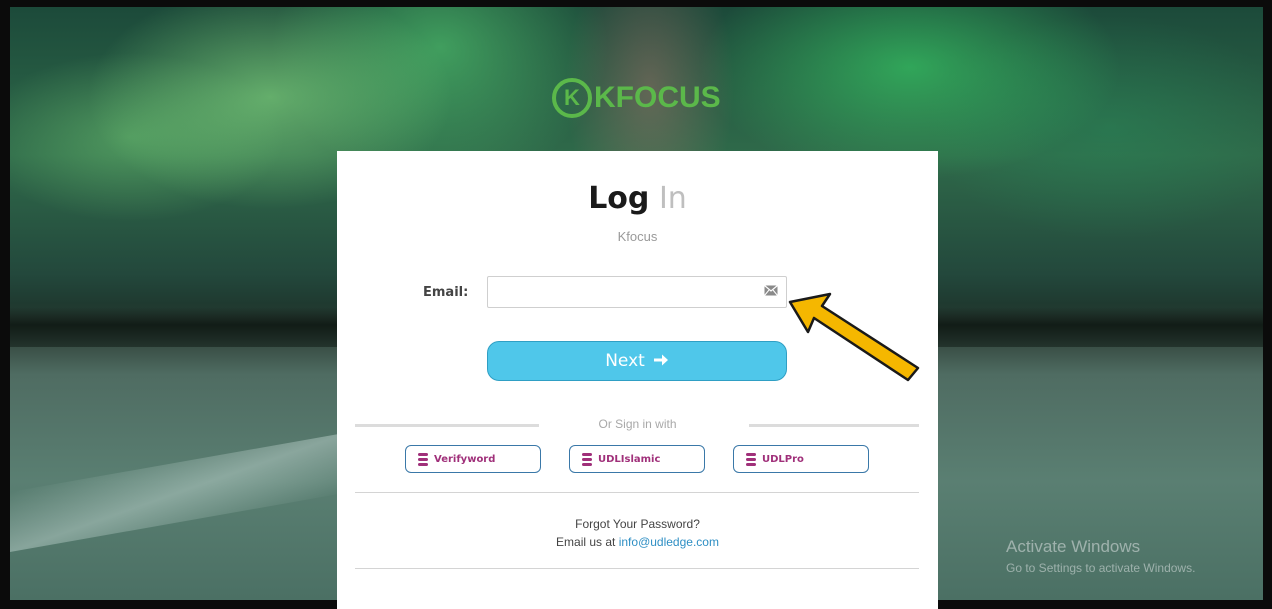  Describe the element at coordinates (637, 568) in the screenshot. I see `bottom-divider` at that location.